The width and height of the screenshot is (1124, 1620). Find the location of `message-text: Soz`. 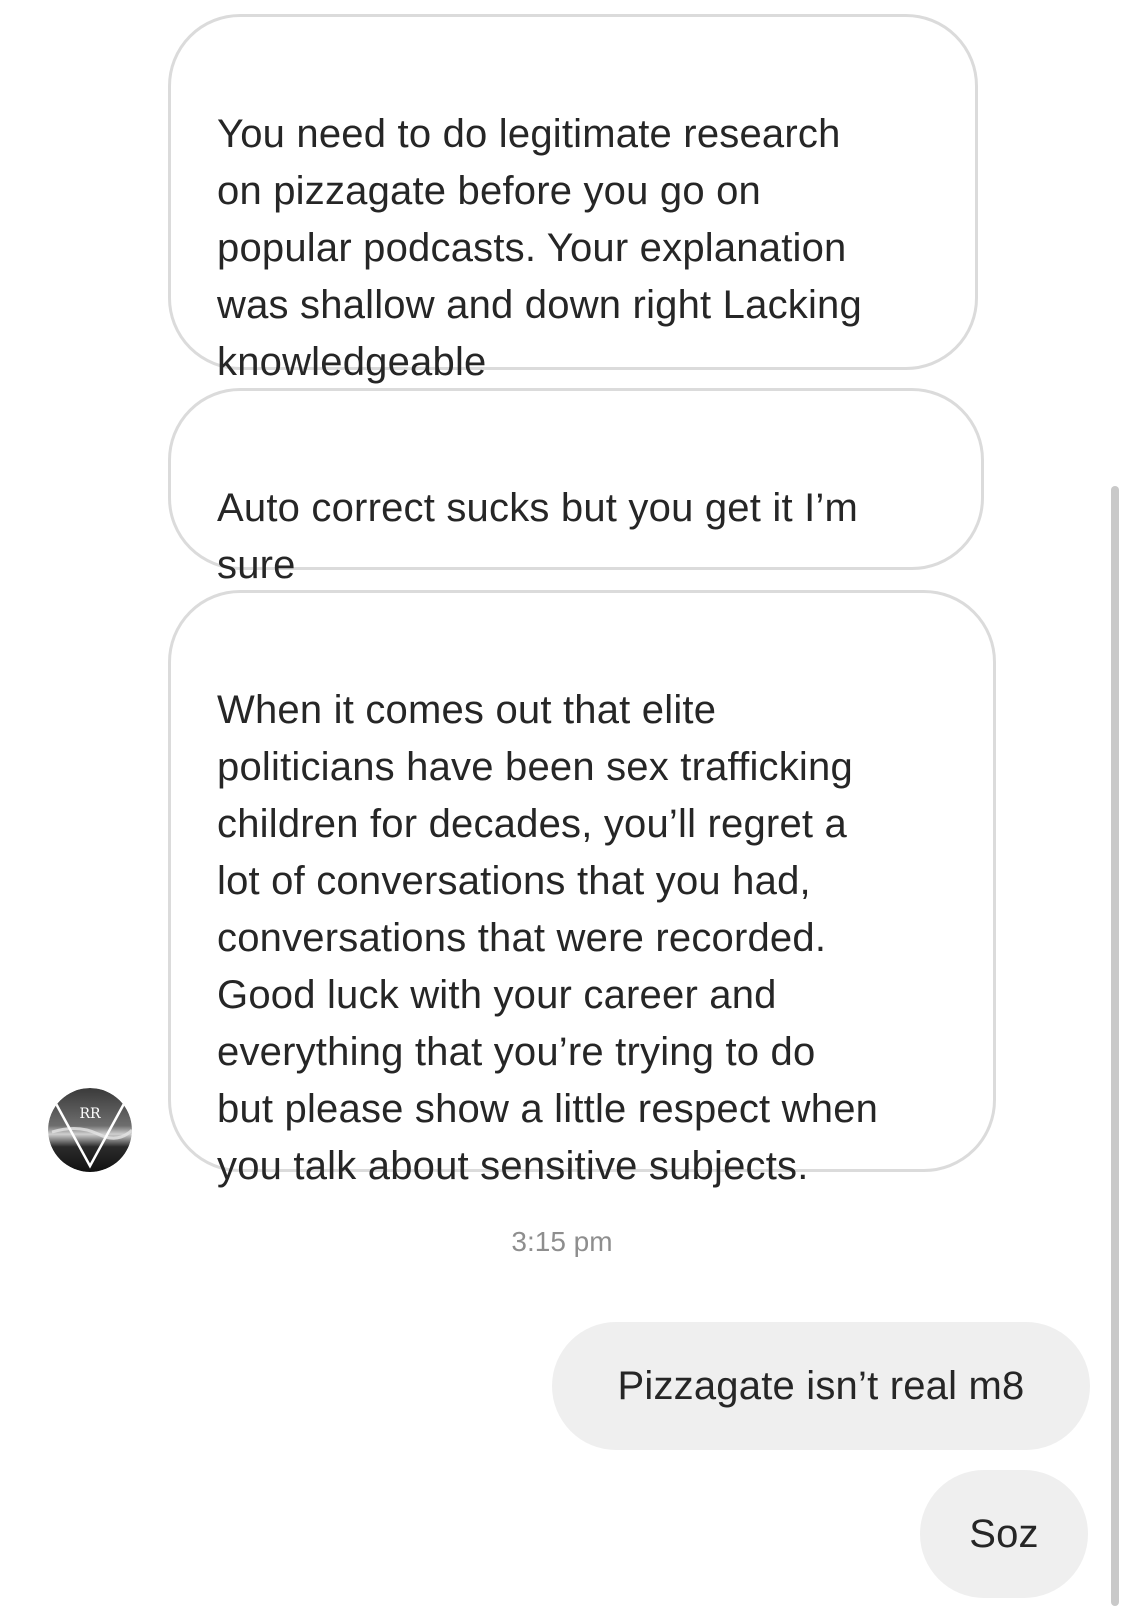

message-text: Soz is located at coordinates (1004, 1533).